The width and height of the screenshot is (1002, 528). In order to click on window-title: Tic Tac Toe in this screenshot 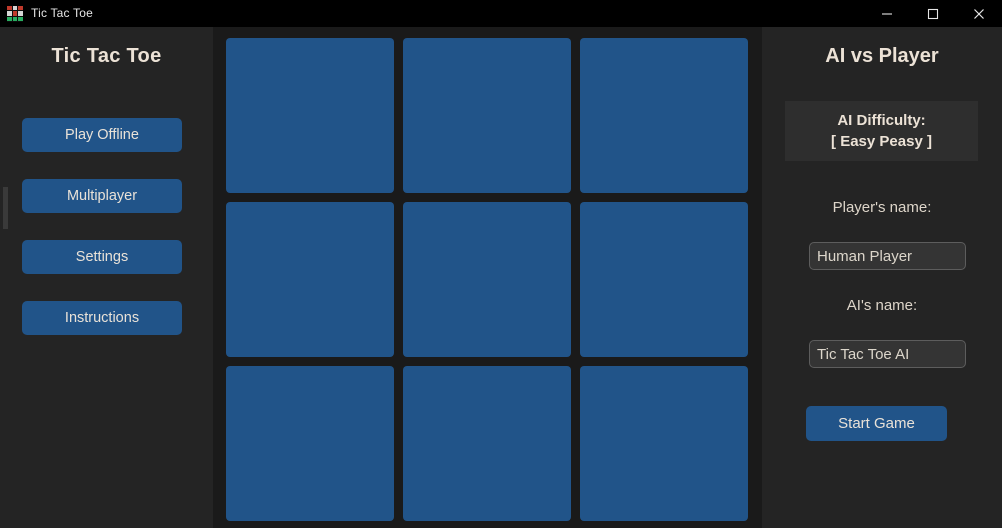, I will do `click(62, 13)`.